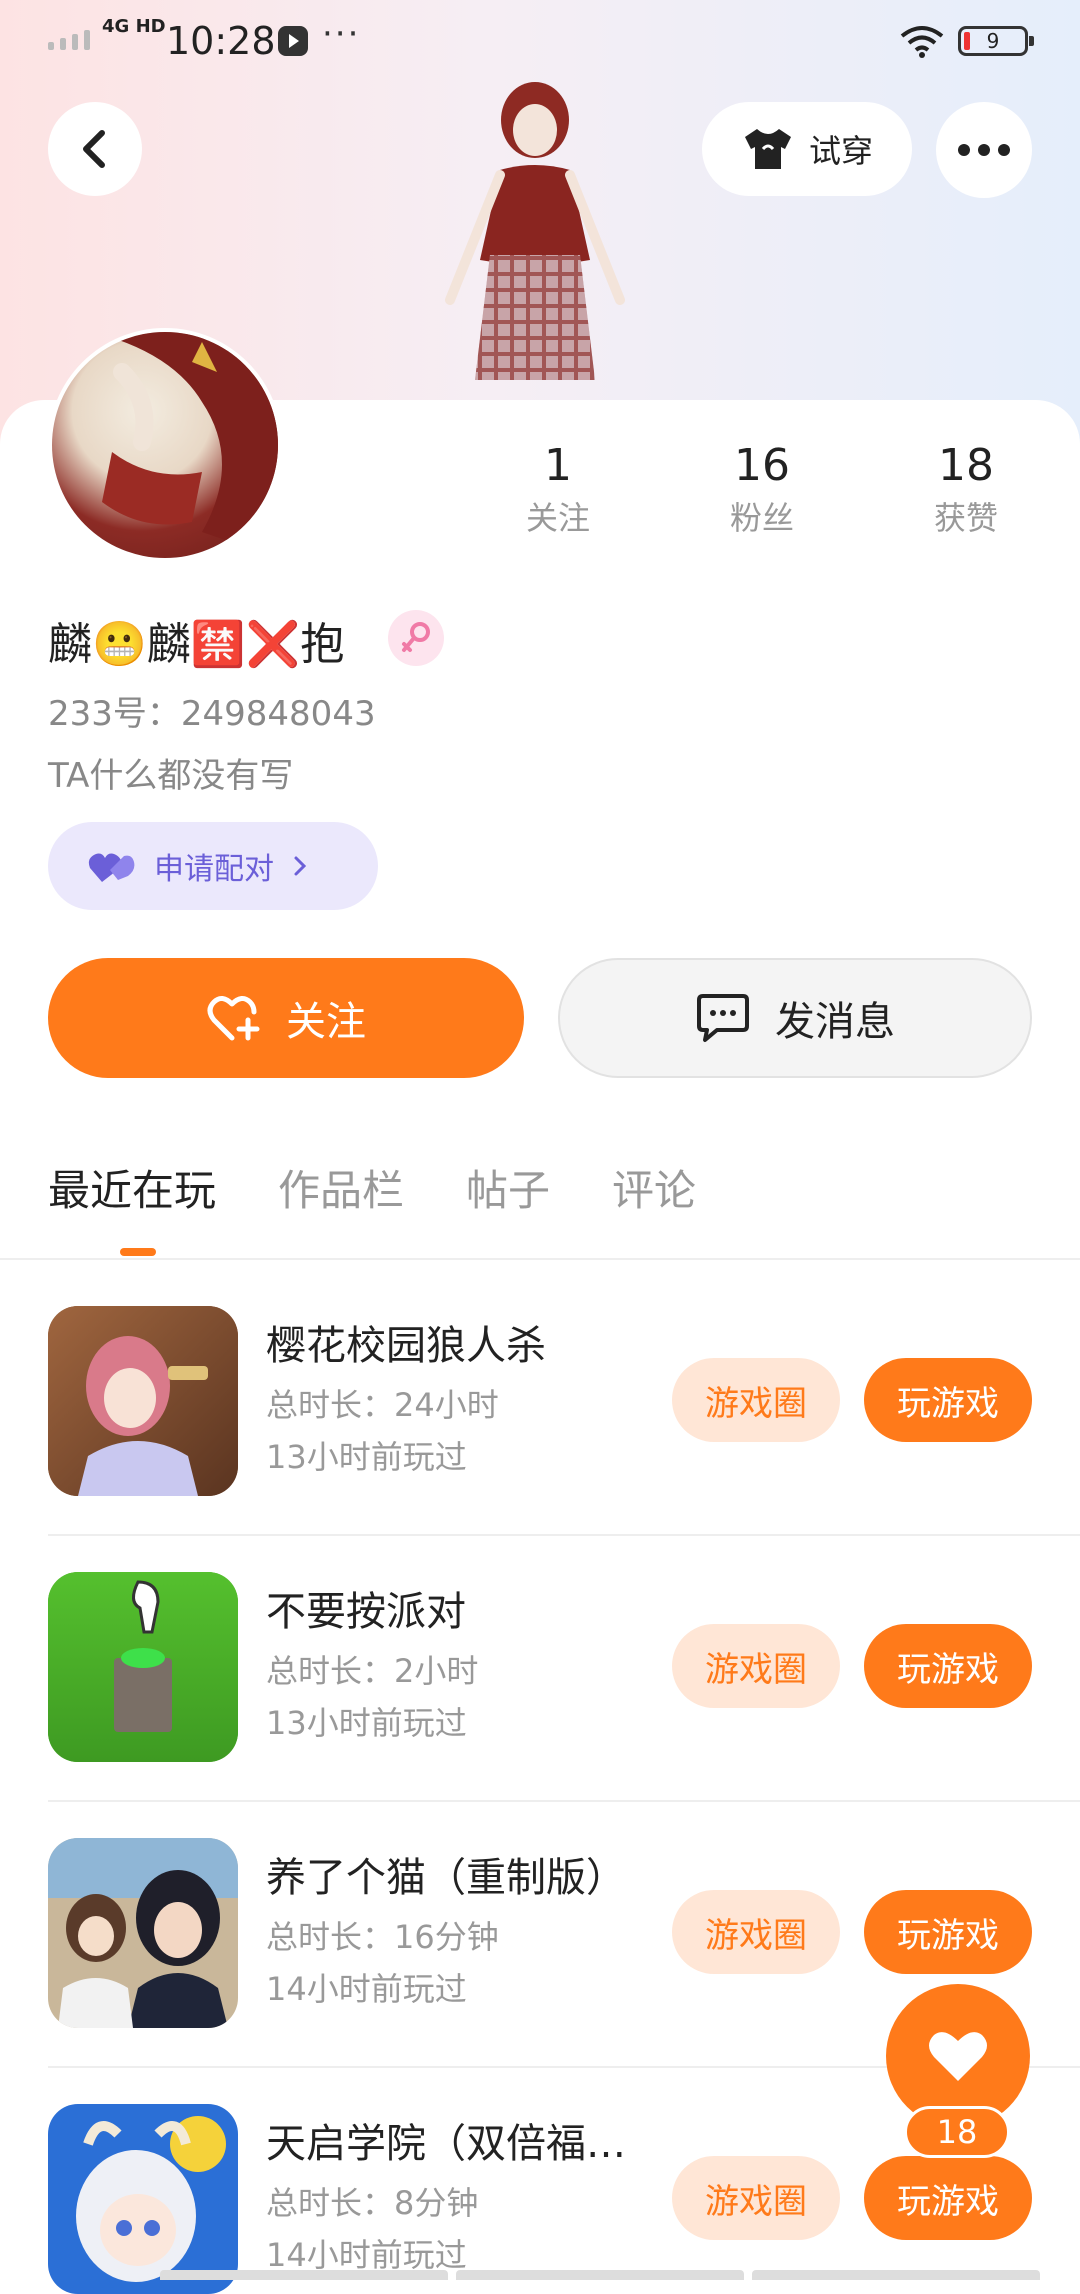 Image resolution: width=1080 pixels, height=2294 pixels. Describe the element at coordinates (957, 2132) in the screenshot. I see `like-count: 18` at that location.